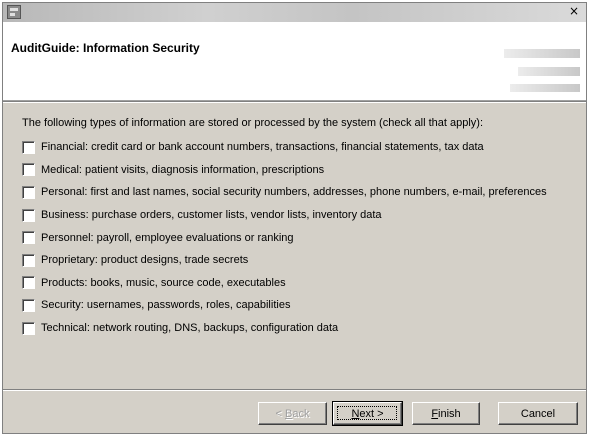 The width and height of the screenshot is (589, 436). What do you see at coordinates (28, 305) in the screenshot?
I see `security-checkbox` at bounding box center [28, 305].